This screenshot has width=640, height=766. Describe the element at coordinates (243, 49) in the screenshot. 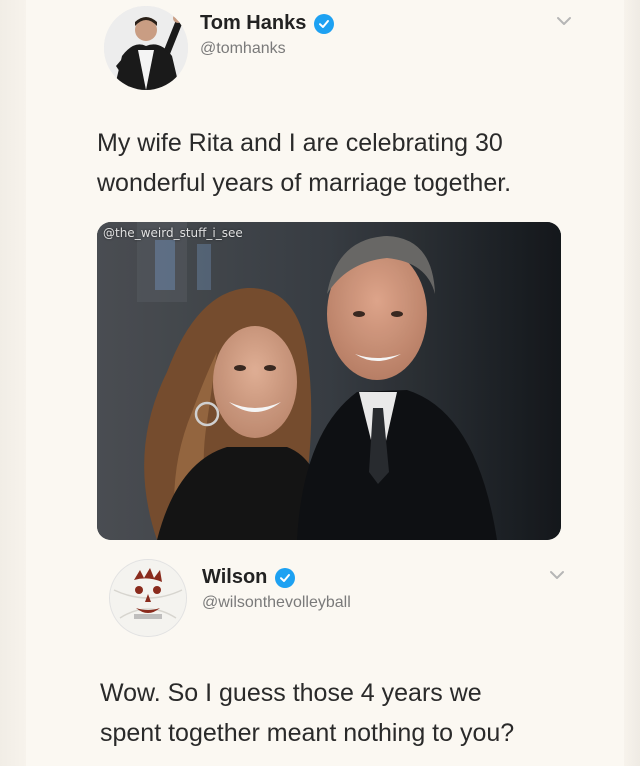

I see `user-handle: @tomhanks` at that location.